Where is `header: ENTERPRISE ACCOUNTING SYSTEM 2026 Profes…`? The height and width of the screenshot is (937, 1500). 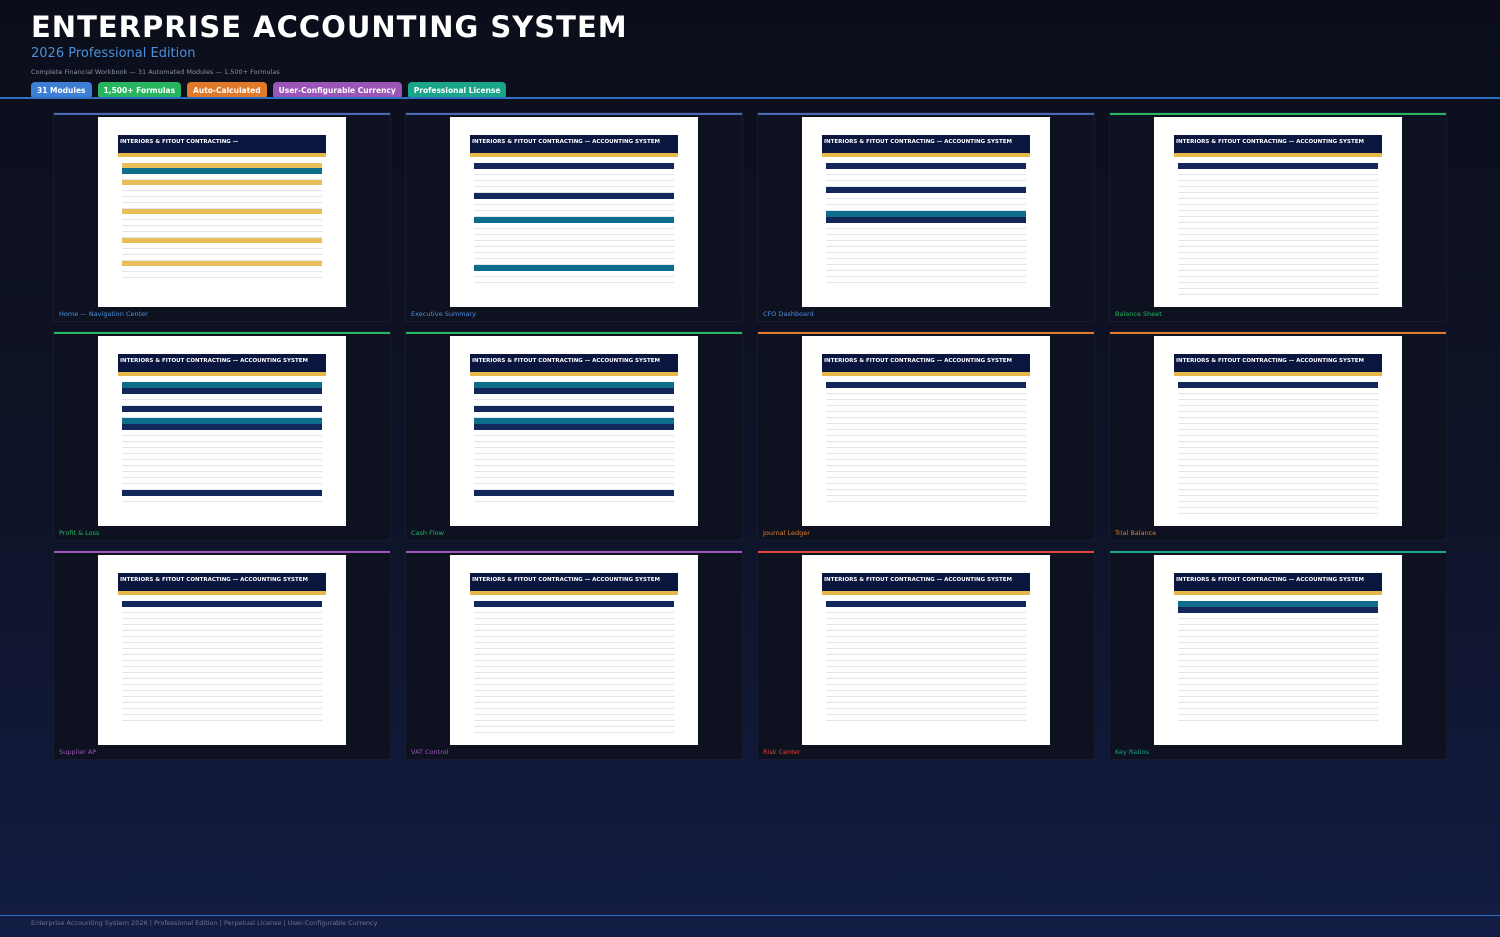 header: ENTERPRISE ACCOUNTING SYSTEM 2026 Profes… is located at coordinates (329, 54).